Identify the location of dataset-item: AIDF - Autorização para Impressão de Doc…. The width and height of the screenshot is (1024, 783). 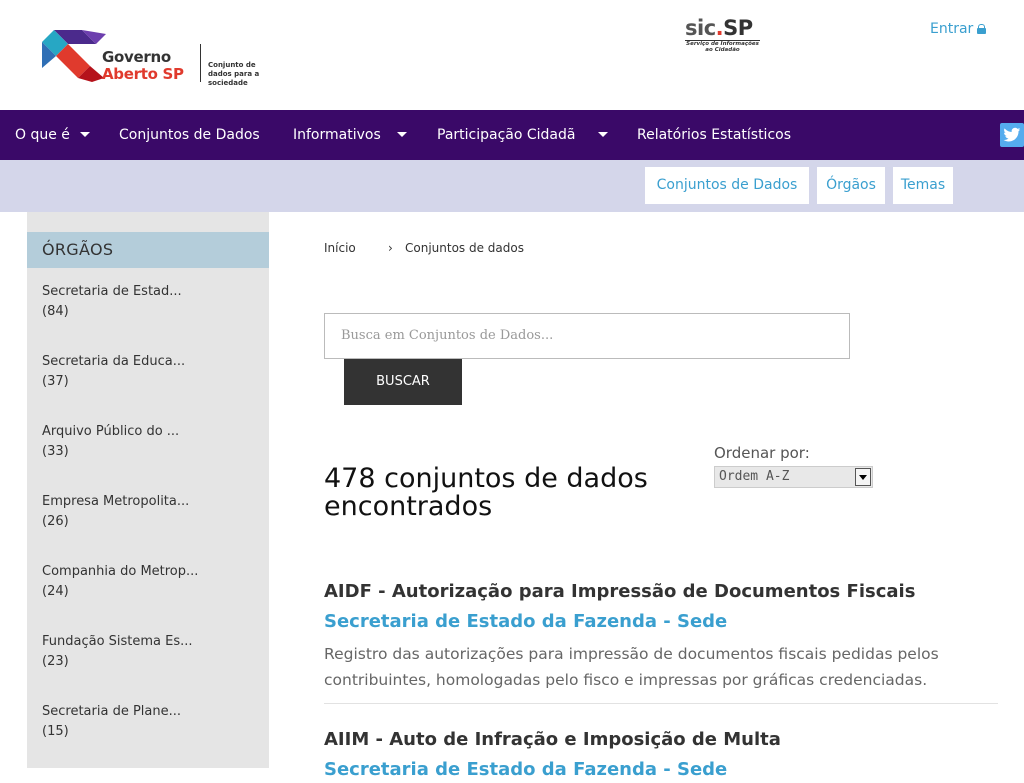
(661, 636).